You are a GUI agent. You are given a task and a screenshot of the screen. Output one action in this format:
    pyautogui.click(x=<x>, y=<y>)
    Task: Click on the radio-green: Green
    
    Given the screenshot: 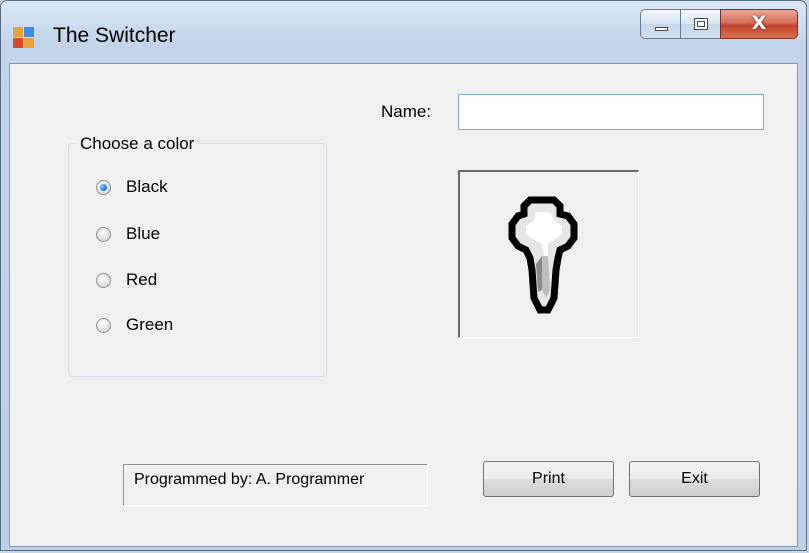 What is the action you would take?
    pyautogui.click(x=134, y=325)
    